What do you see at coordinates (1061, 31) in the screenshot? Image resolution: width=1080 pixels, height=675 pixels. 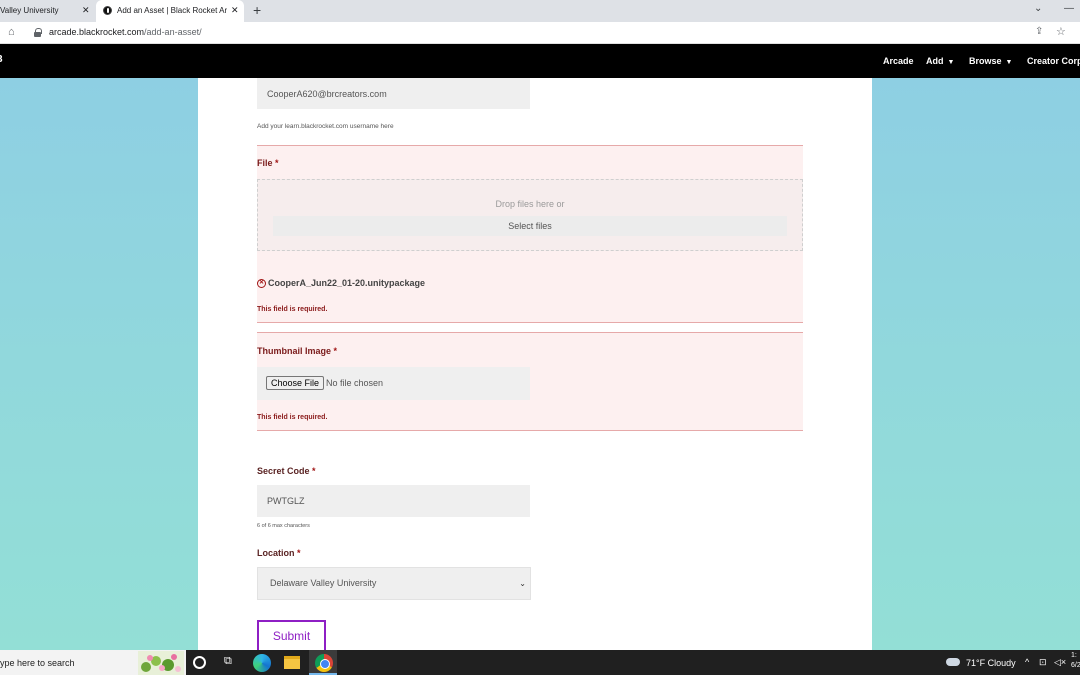 I see `bookmark-star-icon: ☆` at bounding box center [1061, 31].